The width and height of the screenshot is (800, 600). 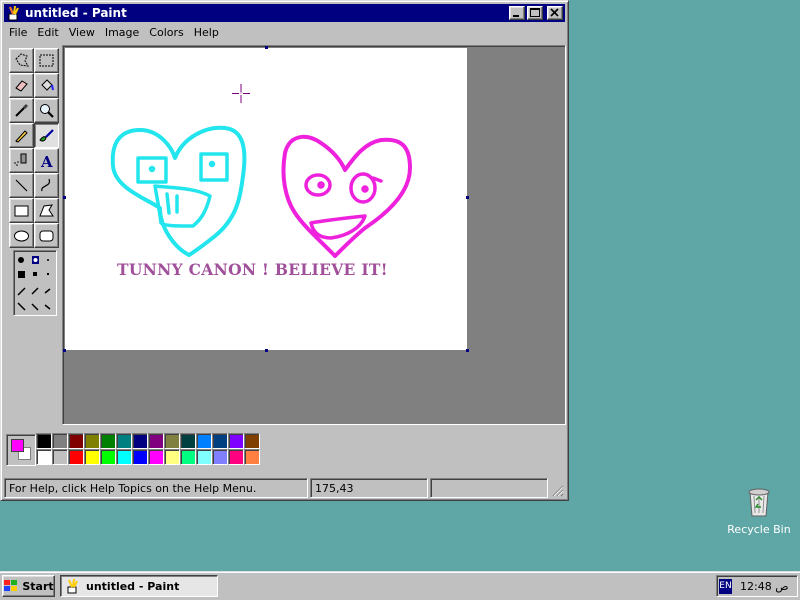 I want to click on recycle-bin-label: Recycle Bin, so click(x=759, y=529).